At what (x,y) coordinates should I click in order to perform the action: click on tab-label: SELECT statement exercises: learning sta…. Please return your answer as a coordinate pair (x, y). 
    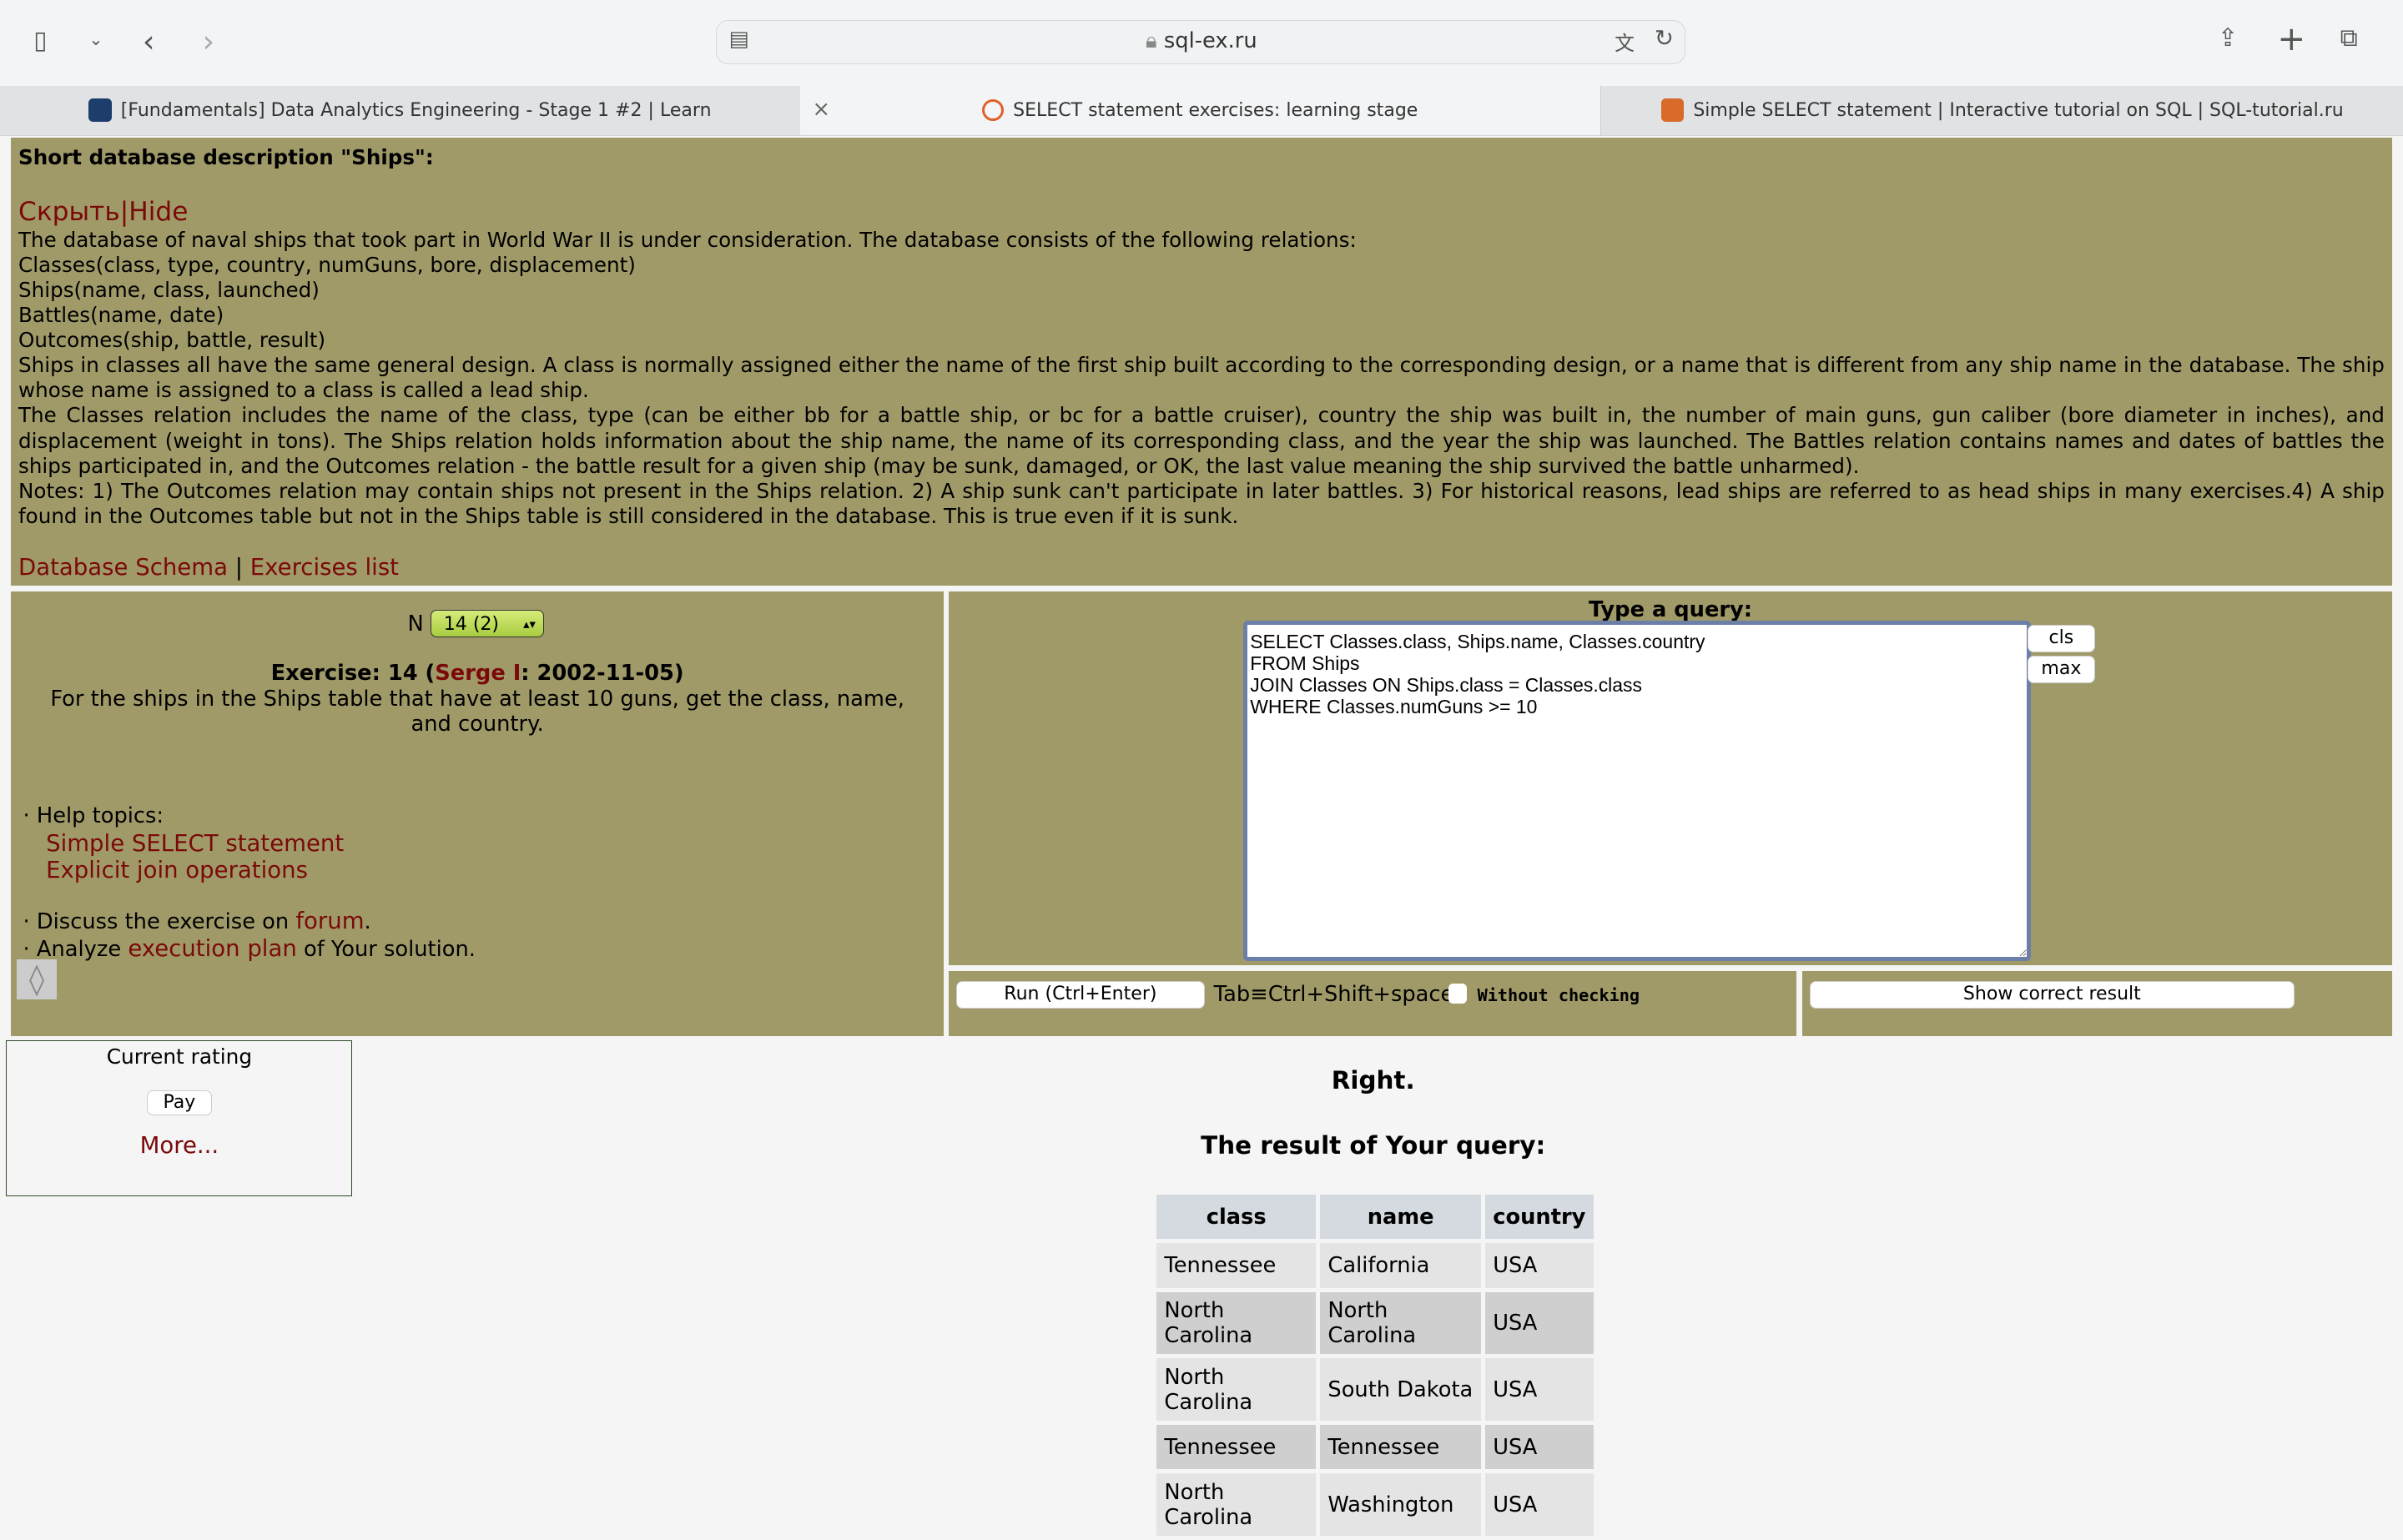
    Looking at the image, I should click on (1215, 110).